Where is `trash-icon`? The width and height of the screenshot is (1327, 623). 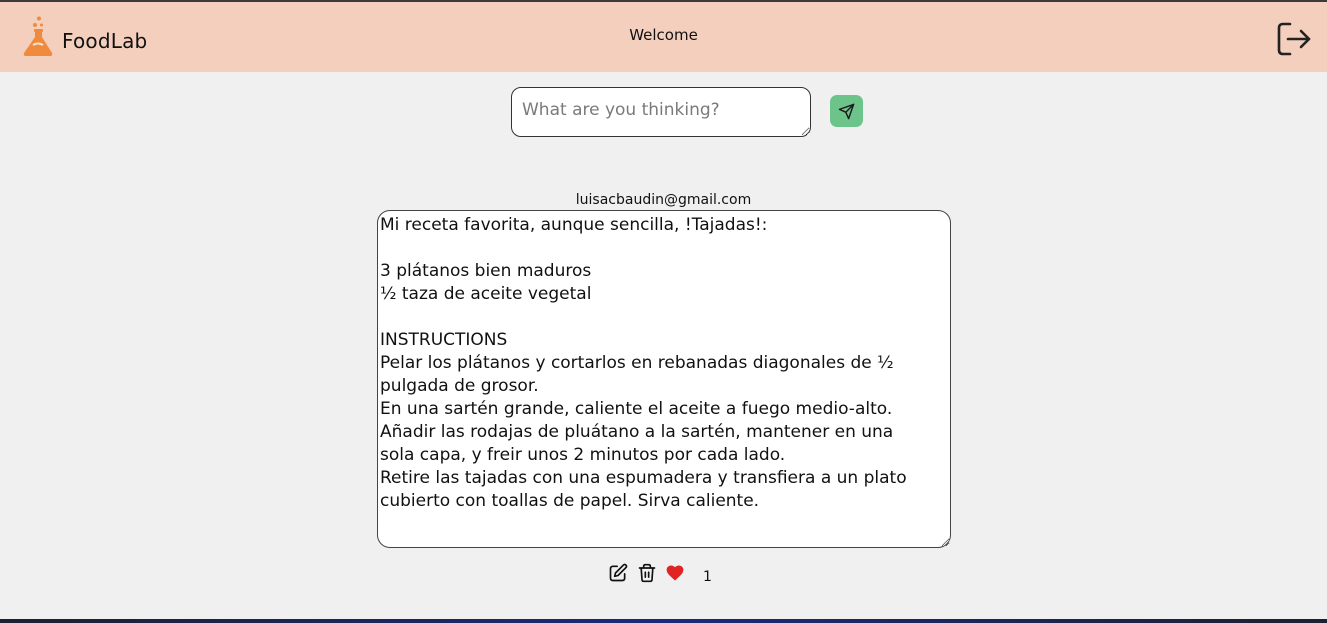
trash-icon is located at coordinates (647, 573).